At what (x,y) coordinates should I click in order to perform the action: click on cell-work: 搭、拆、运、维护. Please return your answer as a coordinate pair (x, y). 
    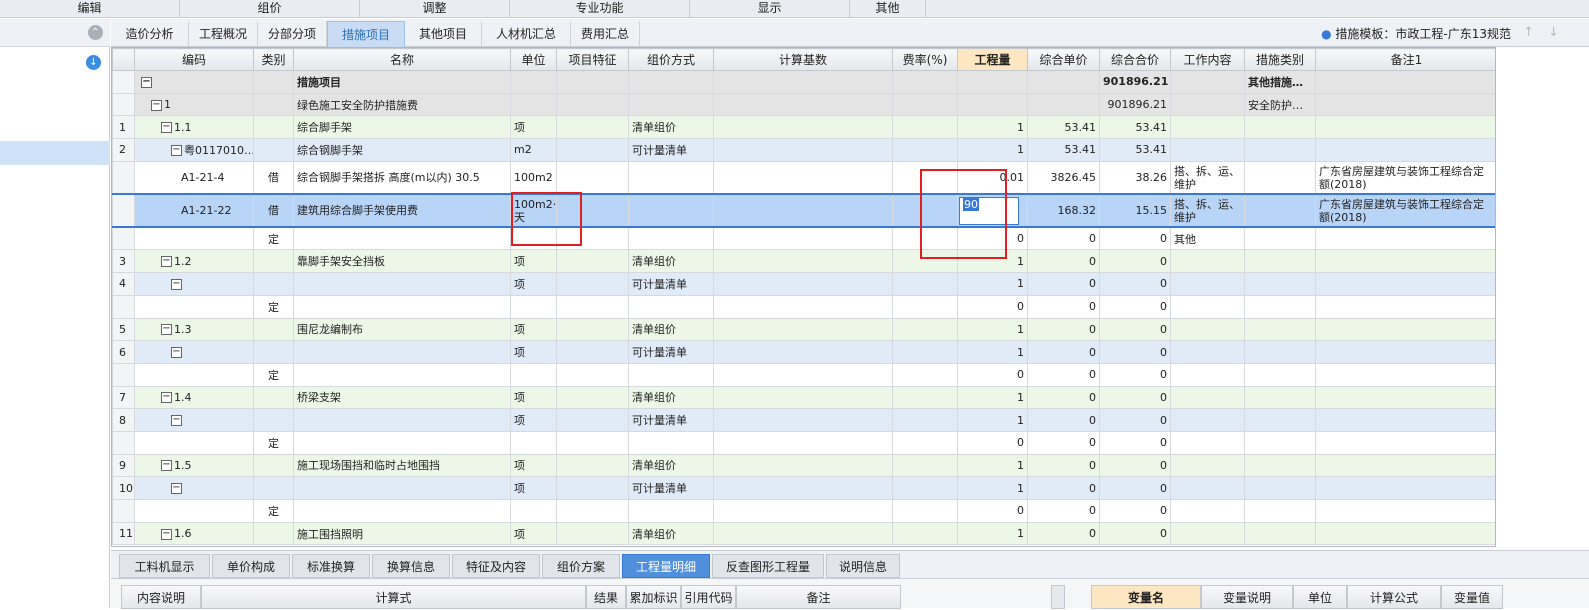
    Looking at the image, I should click on (1207, 177).